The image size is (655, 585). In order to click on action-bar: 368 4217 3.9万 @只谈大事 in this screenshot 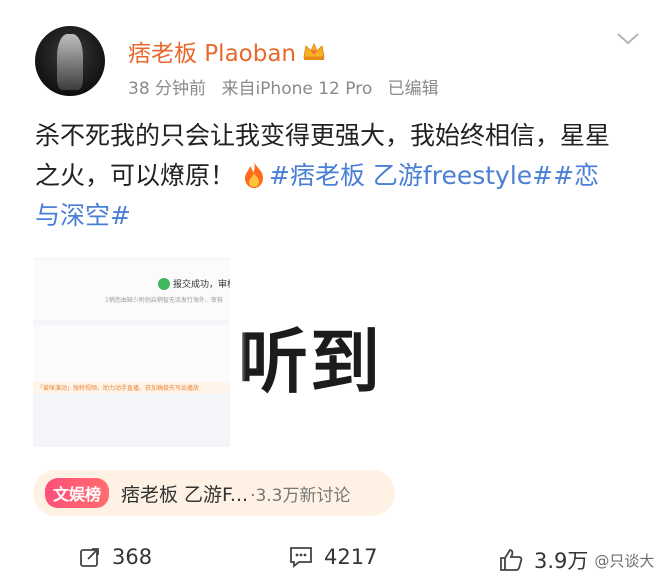, I will do `click(327, 565)`.